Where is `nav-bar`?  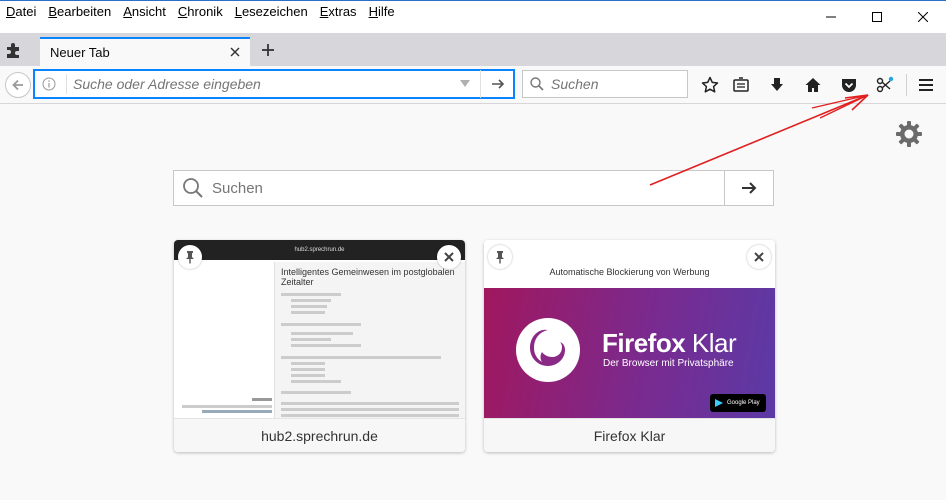 nav-bar is located at coordinates (473, 85).